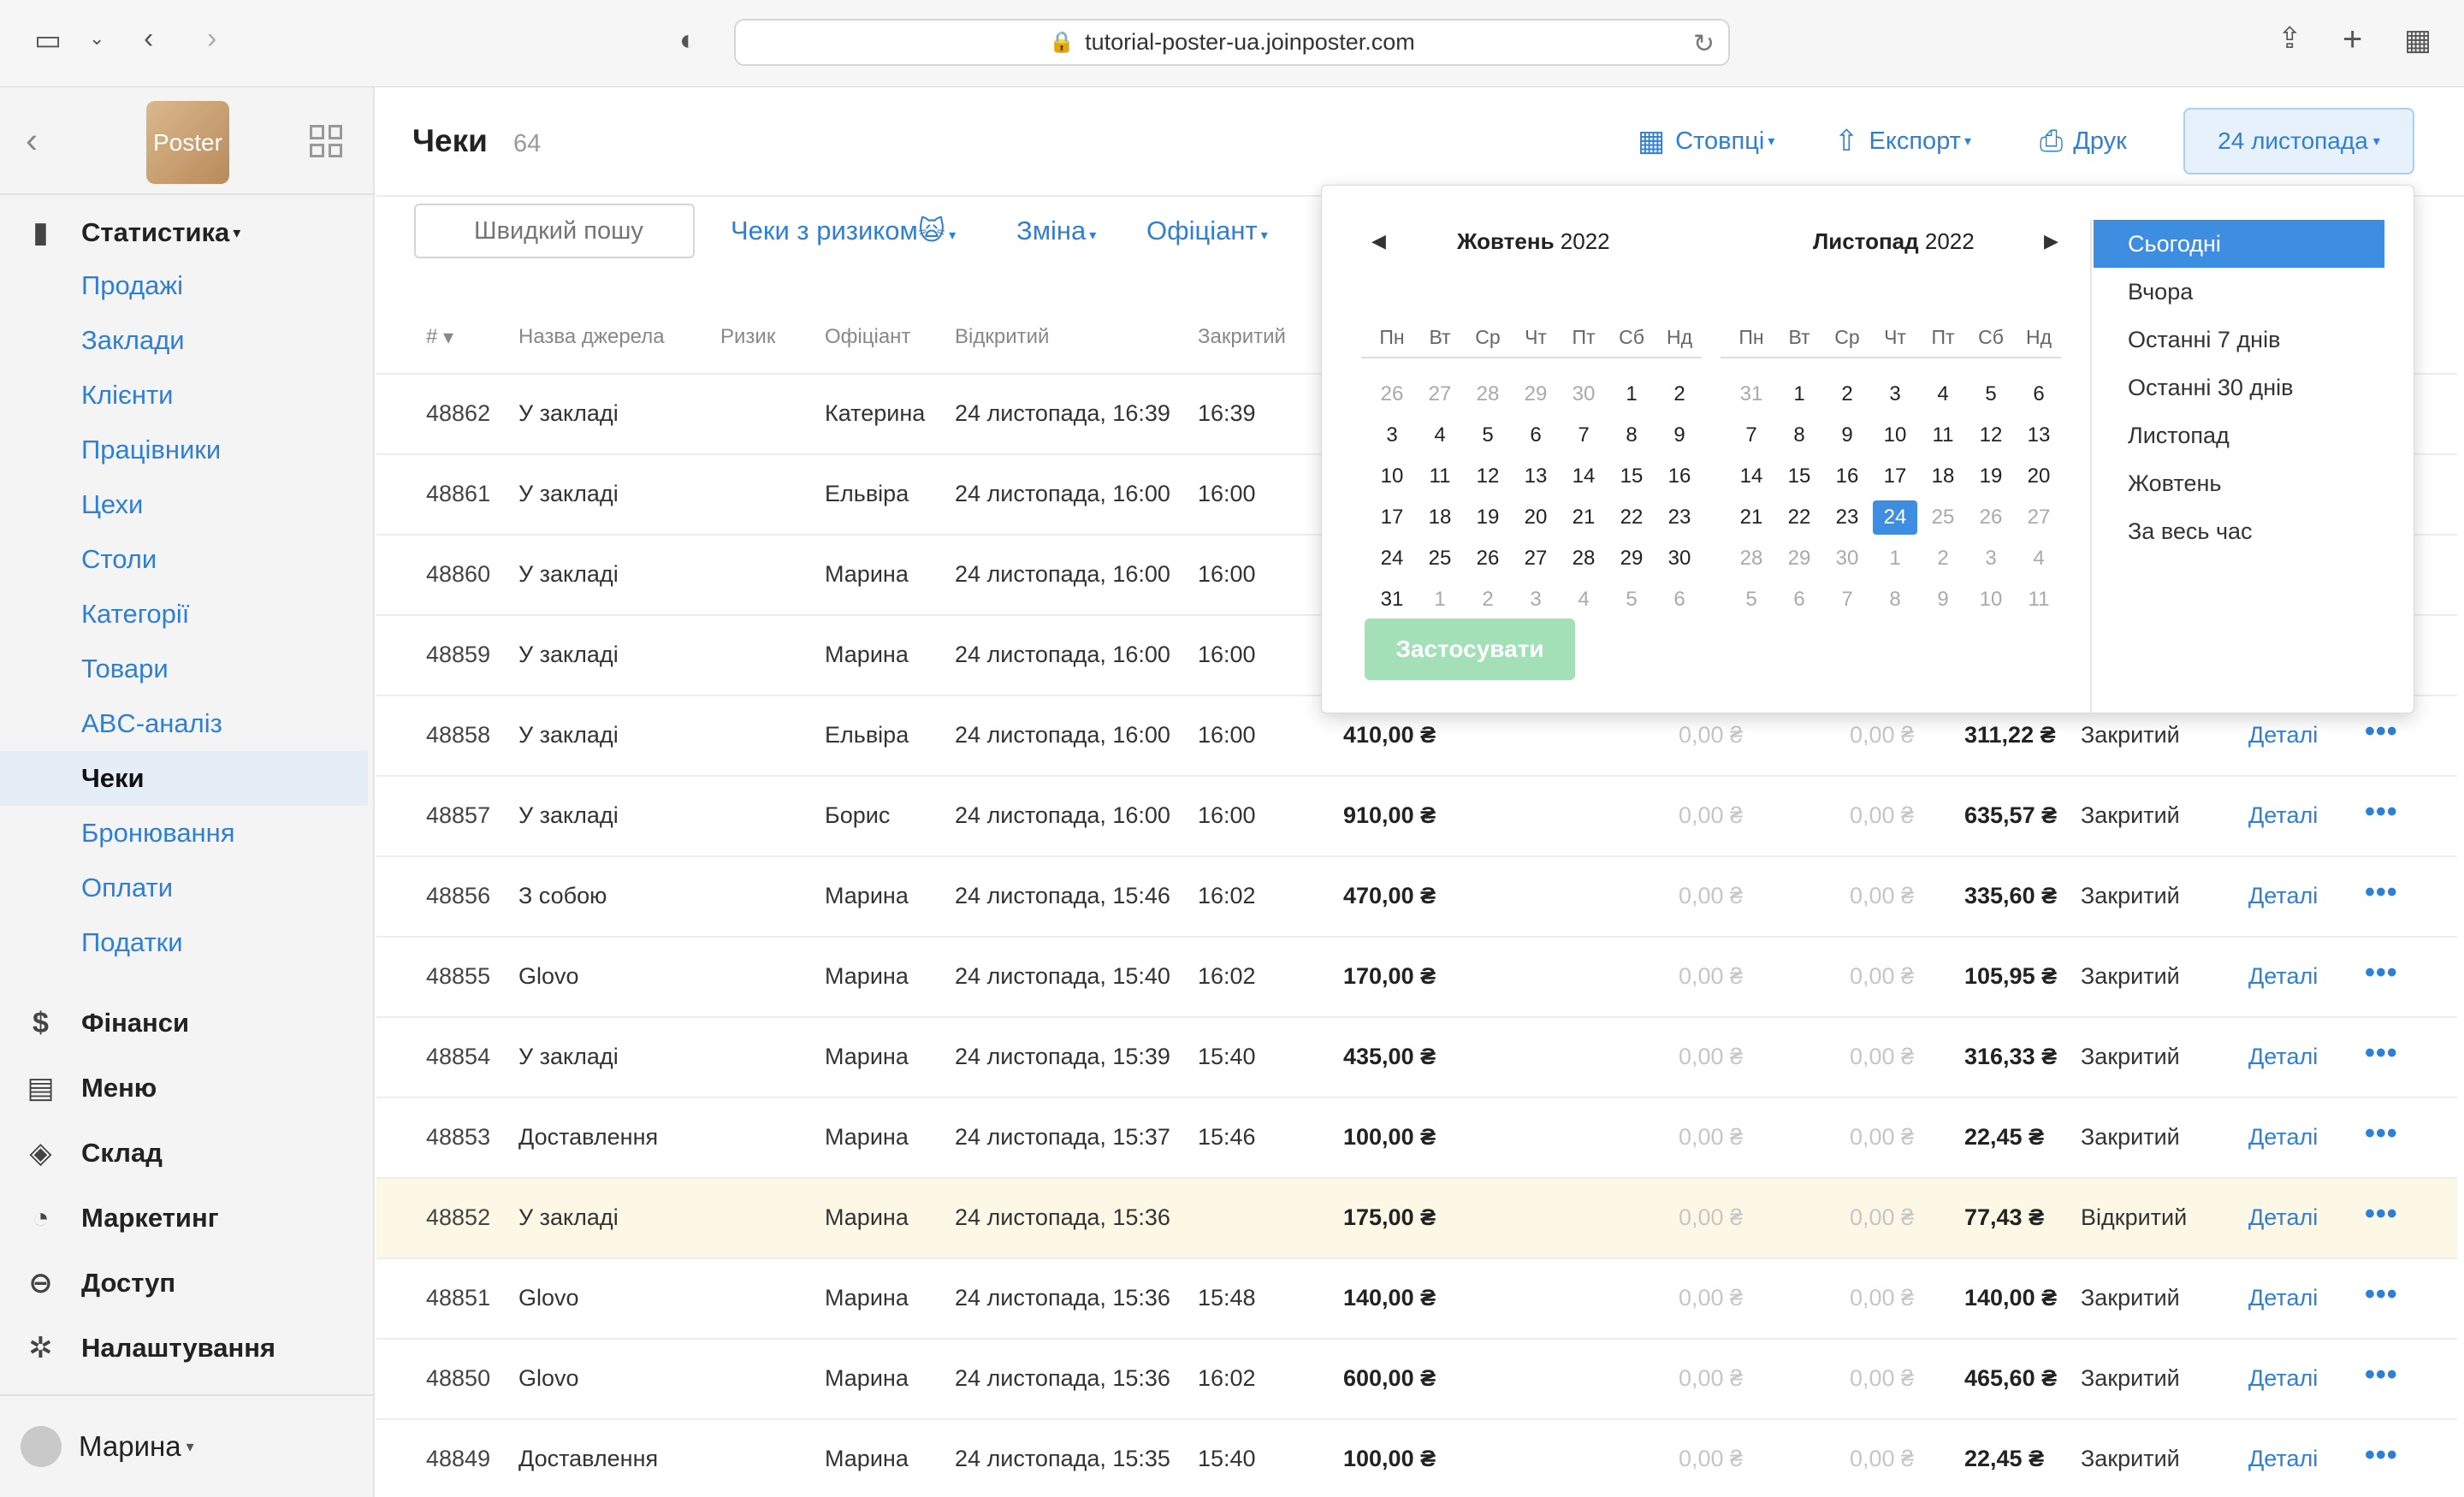  I want to click on prev-month-icon: ◀, so click(1378, 241).